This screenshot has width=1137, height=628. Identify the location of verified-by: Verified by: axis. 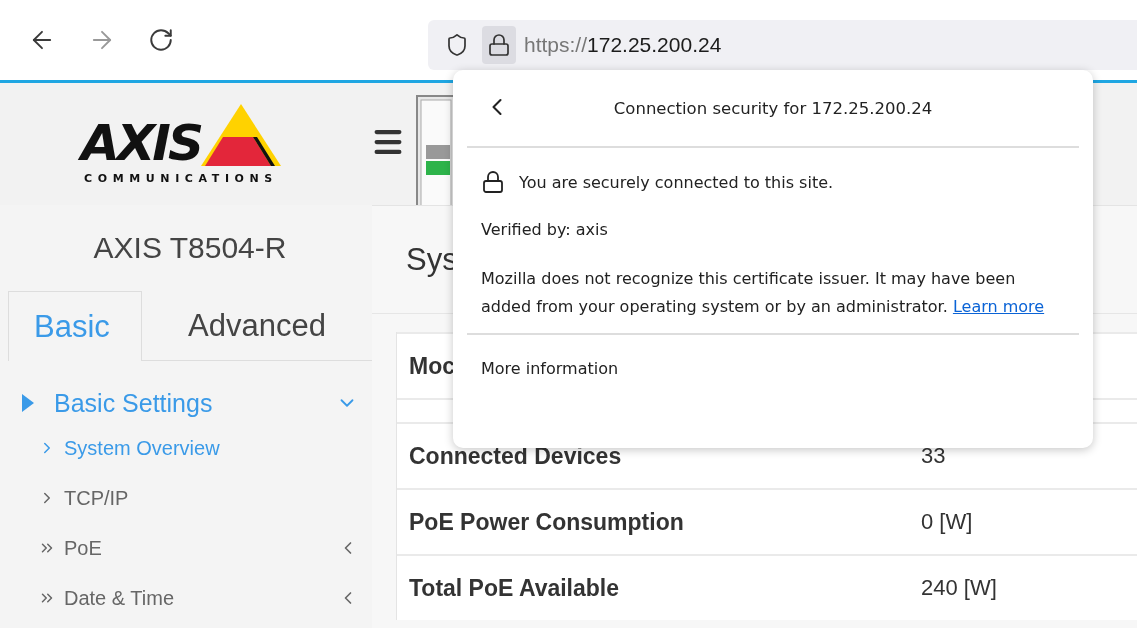
(545, 229).